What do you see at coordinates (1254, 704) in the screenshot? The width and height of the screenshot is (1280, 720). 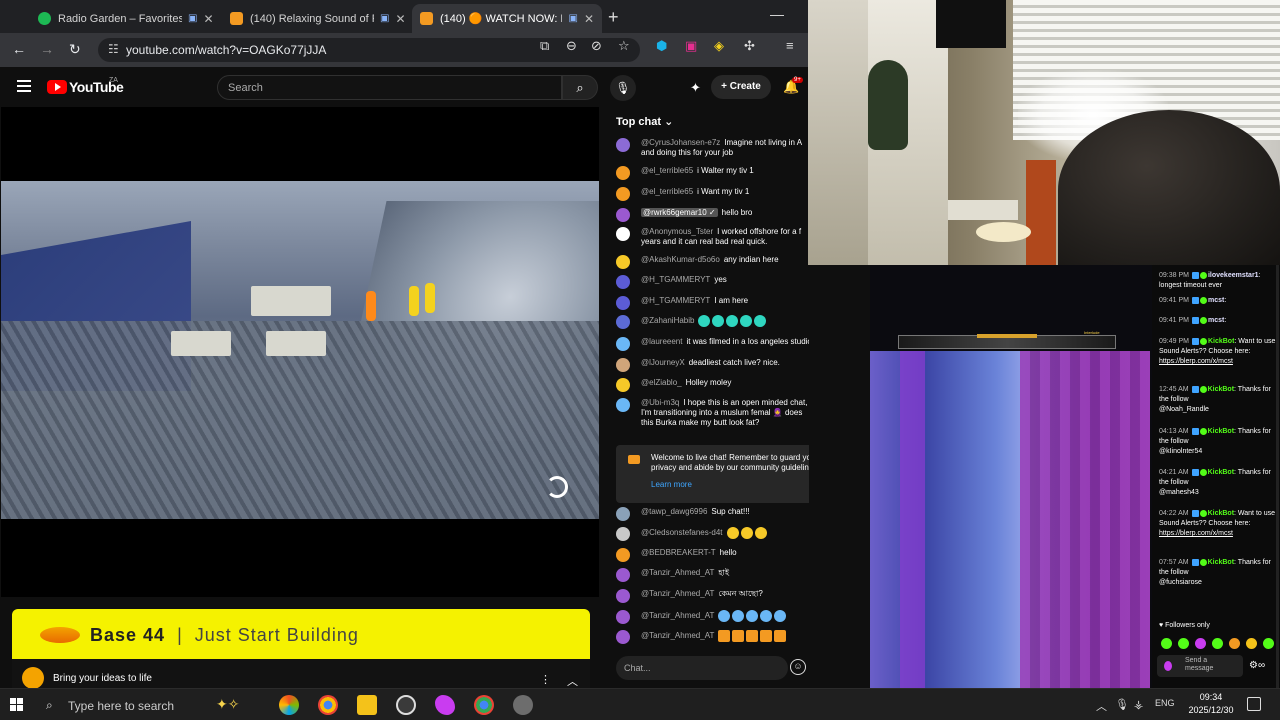 I see `notification-center-icon` at bounding box center [1254, 704].